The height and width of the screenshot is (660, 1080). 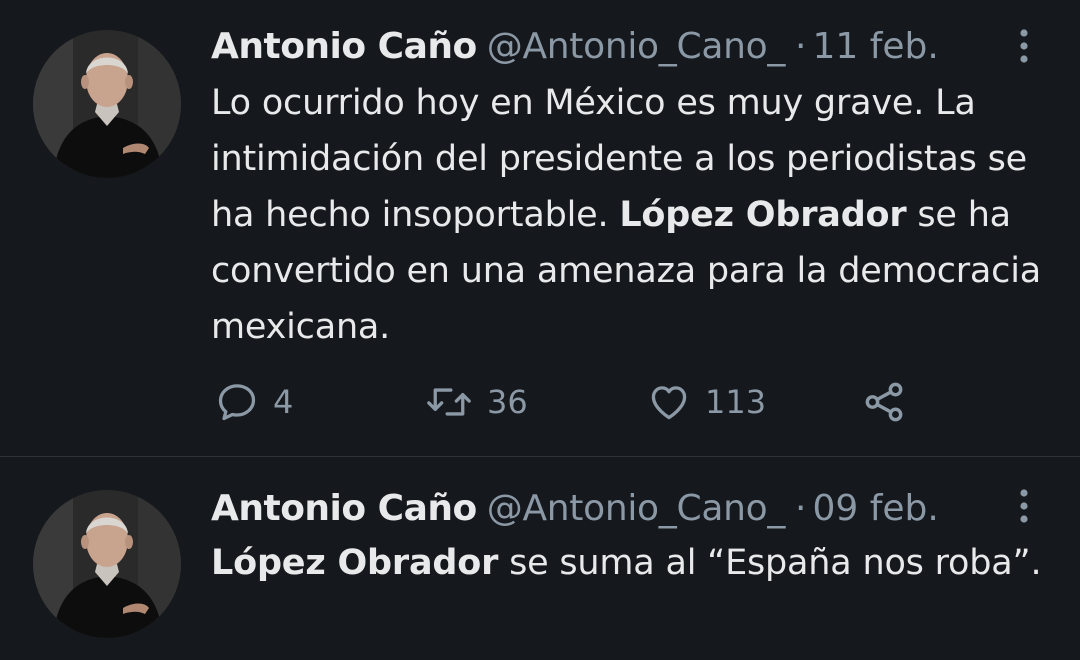 I want to click on tweet-text-part: se suma al “España nos roba”., so click(x=770, y=563).